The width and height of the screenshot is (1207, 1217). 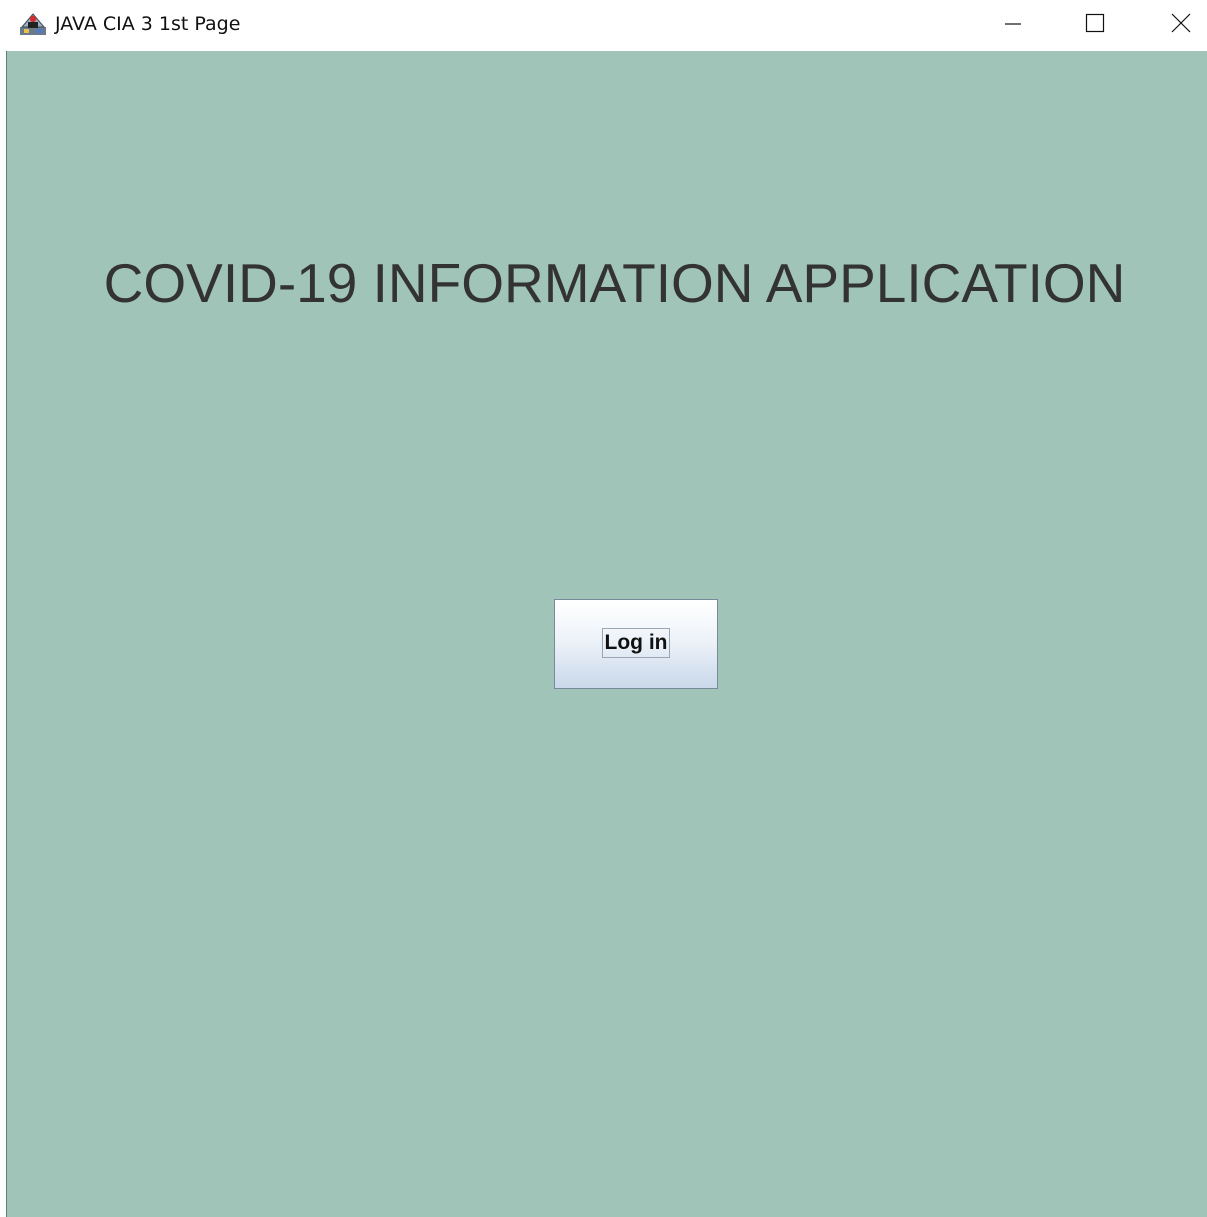 I want to click on minimize-icon, so click(x=1013, y=24).